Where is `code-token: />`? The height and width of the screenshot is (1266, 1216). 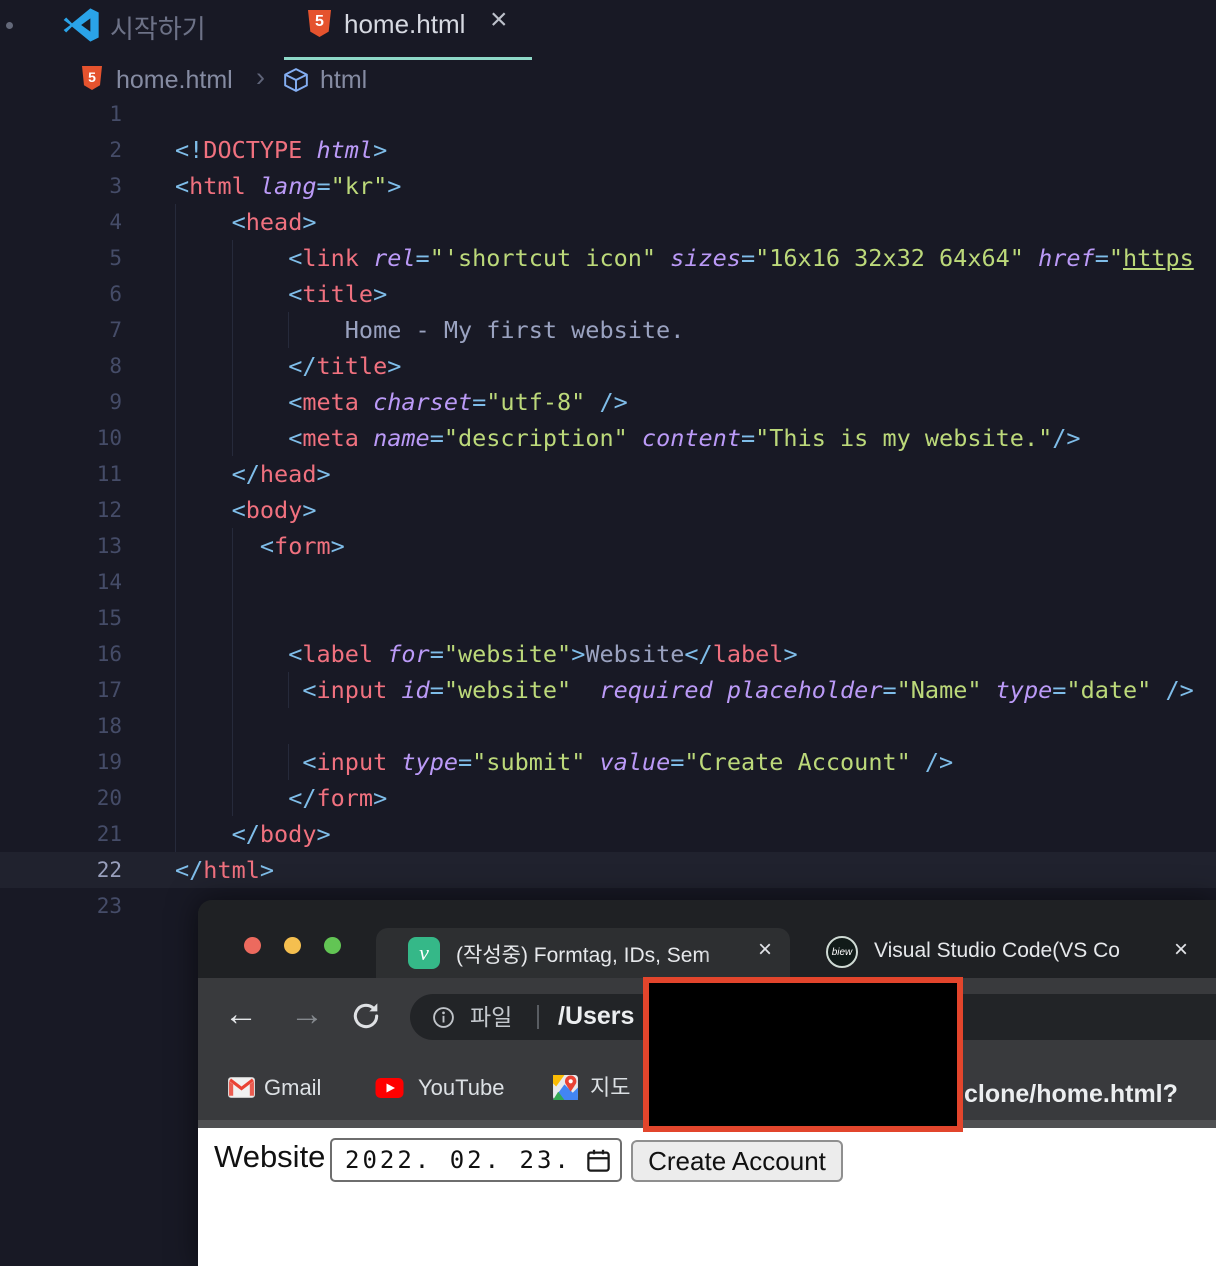 code-token: /> is located at coordinates (606, 402).